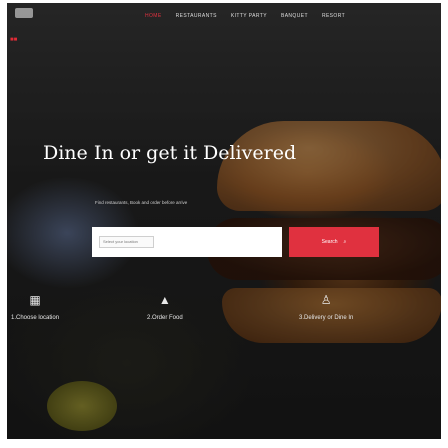 The image size is (448, 448). What do you see at coordinates (170, 153) in the screenshot?
I see `hero-title: Dine In or get it Delivered` at bounding box center [170, 153].